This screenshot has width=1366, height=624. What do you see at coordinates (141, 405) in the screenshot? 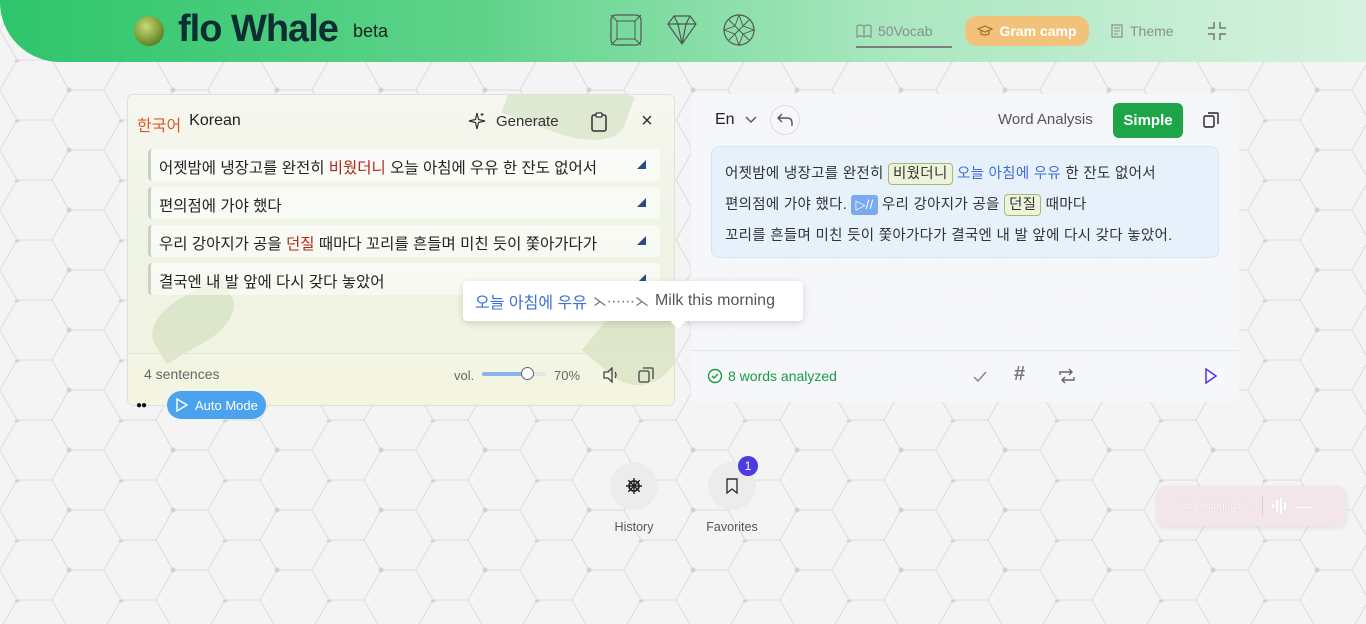
I see `eyes-icon: ●●` at bounding box center [141, 405].